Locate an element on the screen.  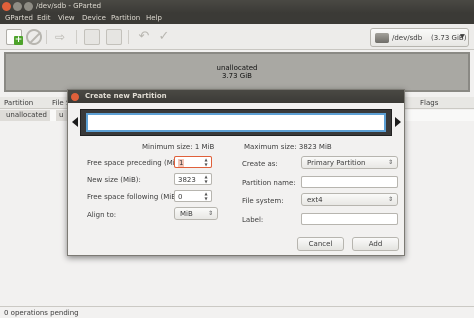
free-following-label: Free space following (MiB): is located at coordinates (134, 197).